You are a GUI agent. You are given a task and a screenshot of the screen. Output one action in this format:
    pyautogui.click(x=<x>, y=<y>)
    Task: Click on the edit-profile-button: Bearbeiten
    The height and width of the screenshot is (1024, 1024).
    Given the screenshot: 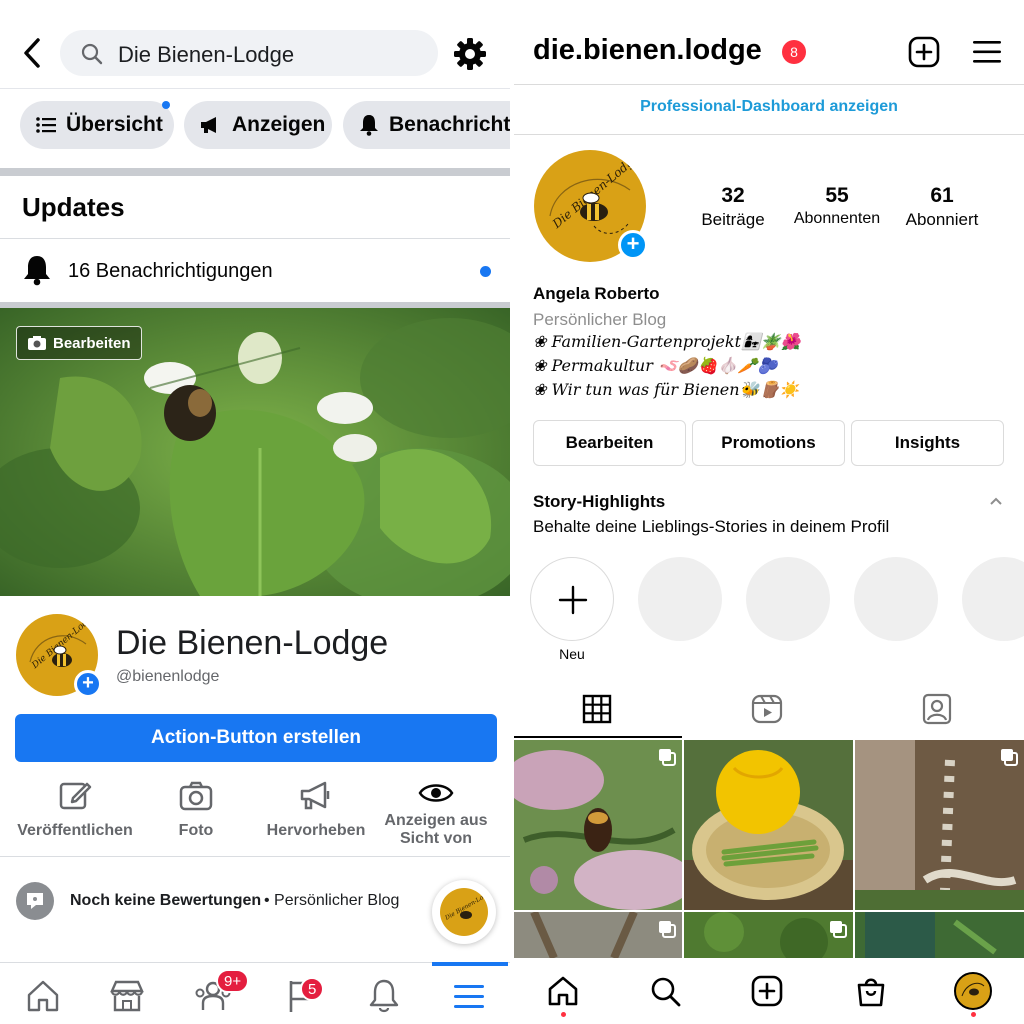 What is the action you would take?
    pyautogui.click(x=609, y=443)
    